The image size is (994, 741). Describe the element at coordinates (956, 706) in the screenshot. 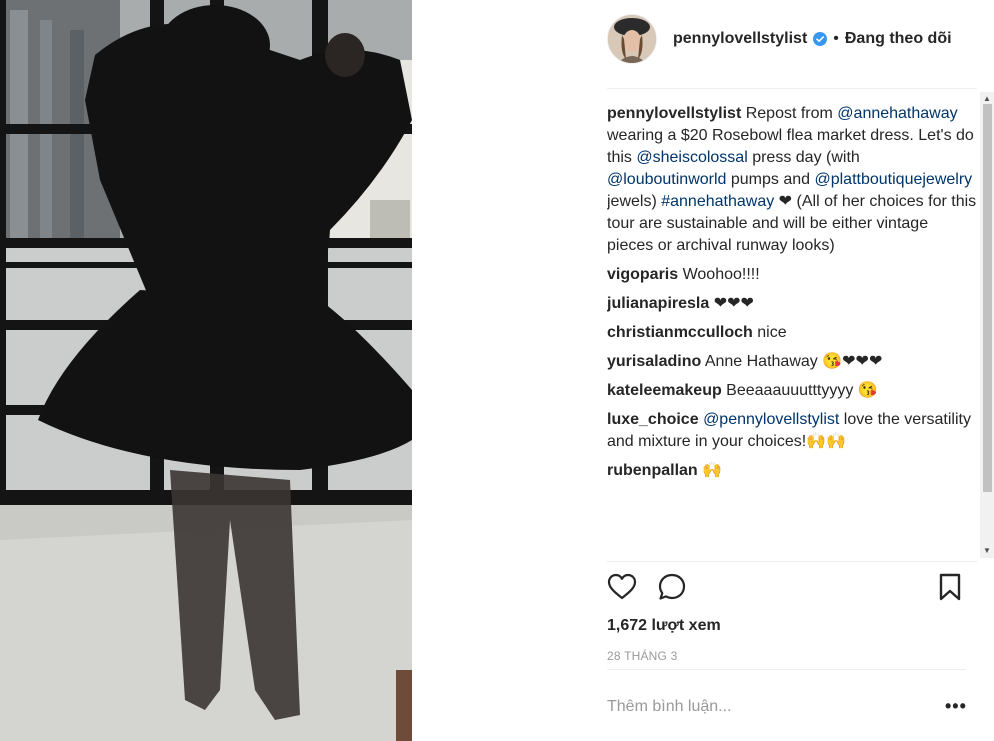

I see `more-options-icon: •••` at that location.